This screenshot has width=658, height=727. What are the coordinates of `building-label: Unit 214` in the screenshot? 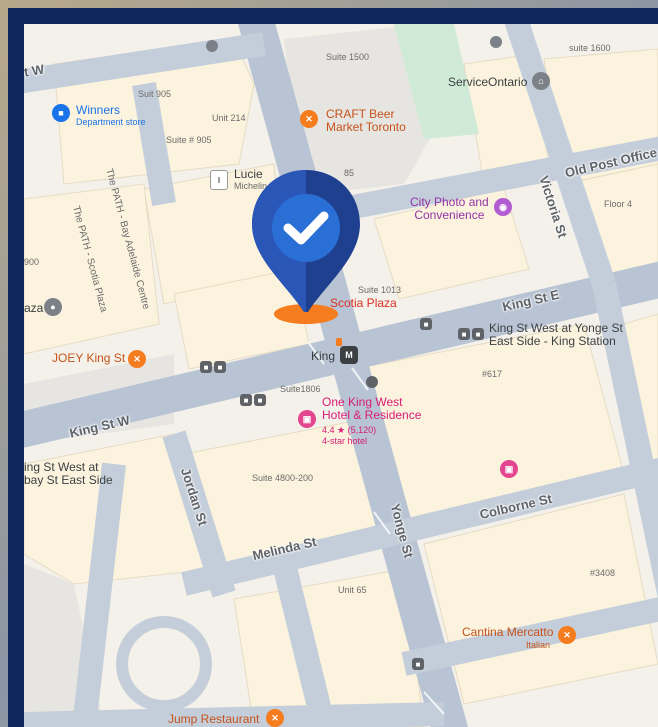 It's located at (229, 118).